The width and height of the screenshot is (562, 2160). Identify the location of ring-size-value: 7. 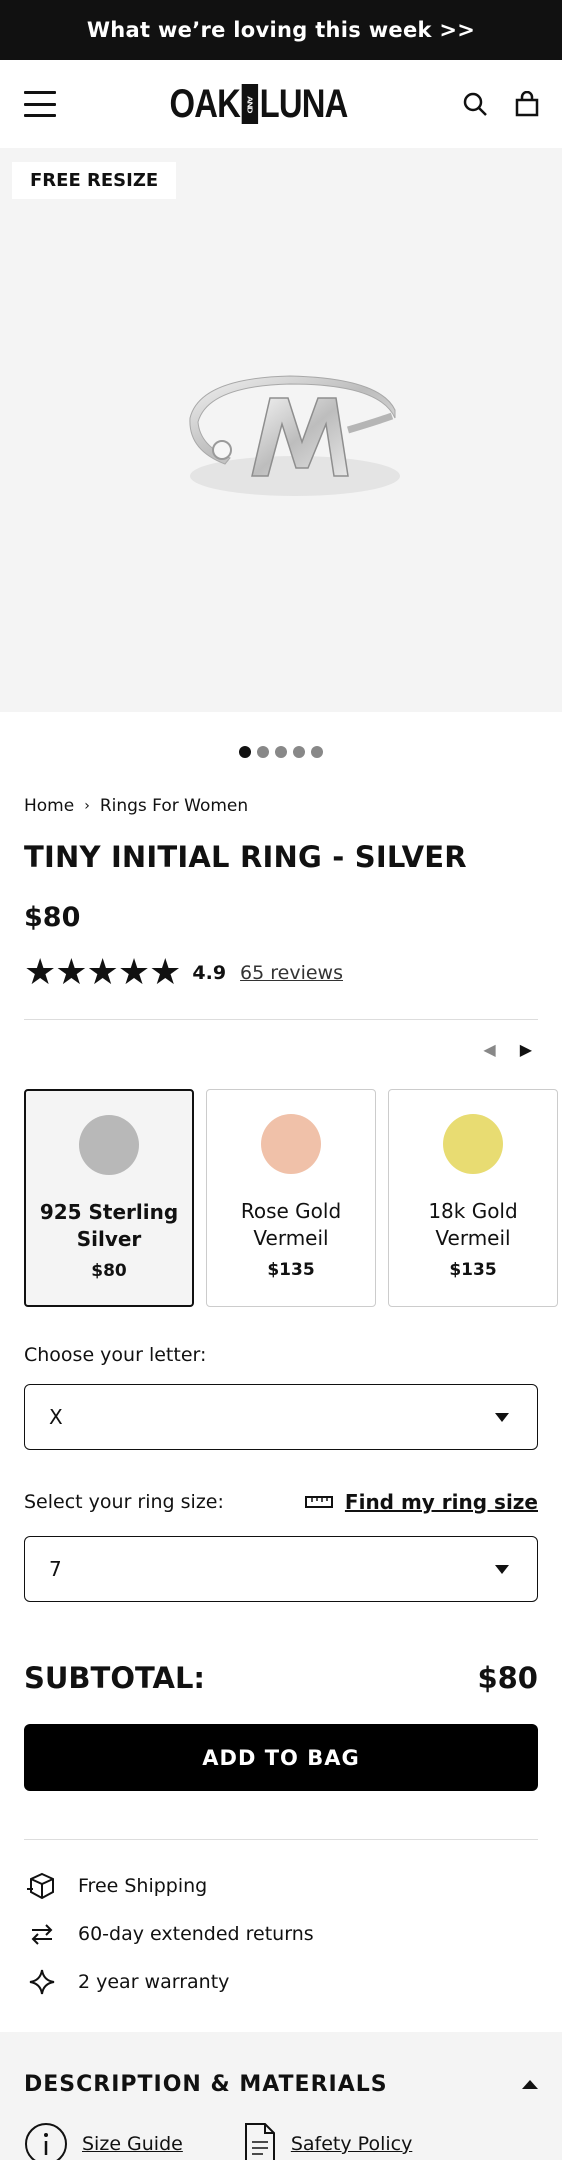
(55, 1569).